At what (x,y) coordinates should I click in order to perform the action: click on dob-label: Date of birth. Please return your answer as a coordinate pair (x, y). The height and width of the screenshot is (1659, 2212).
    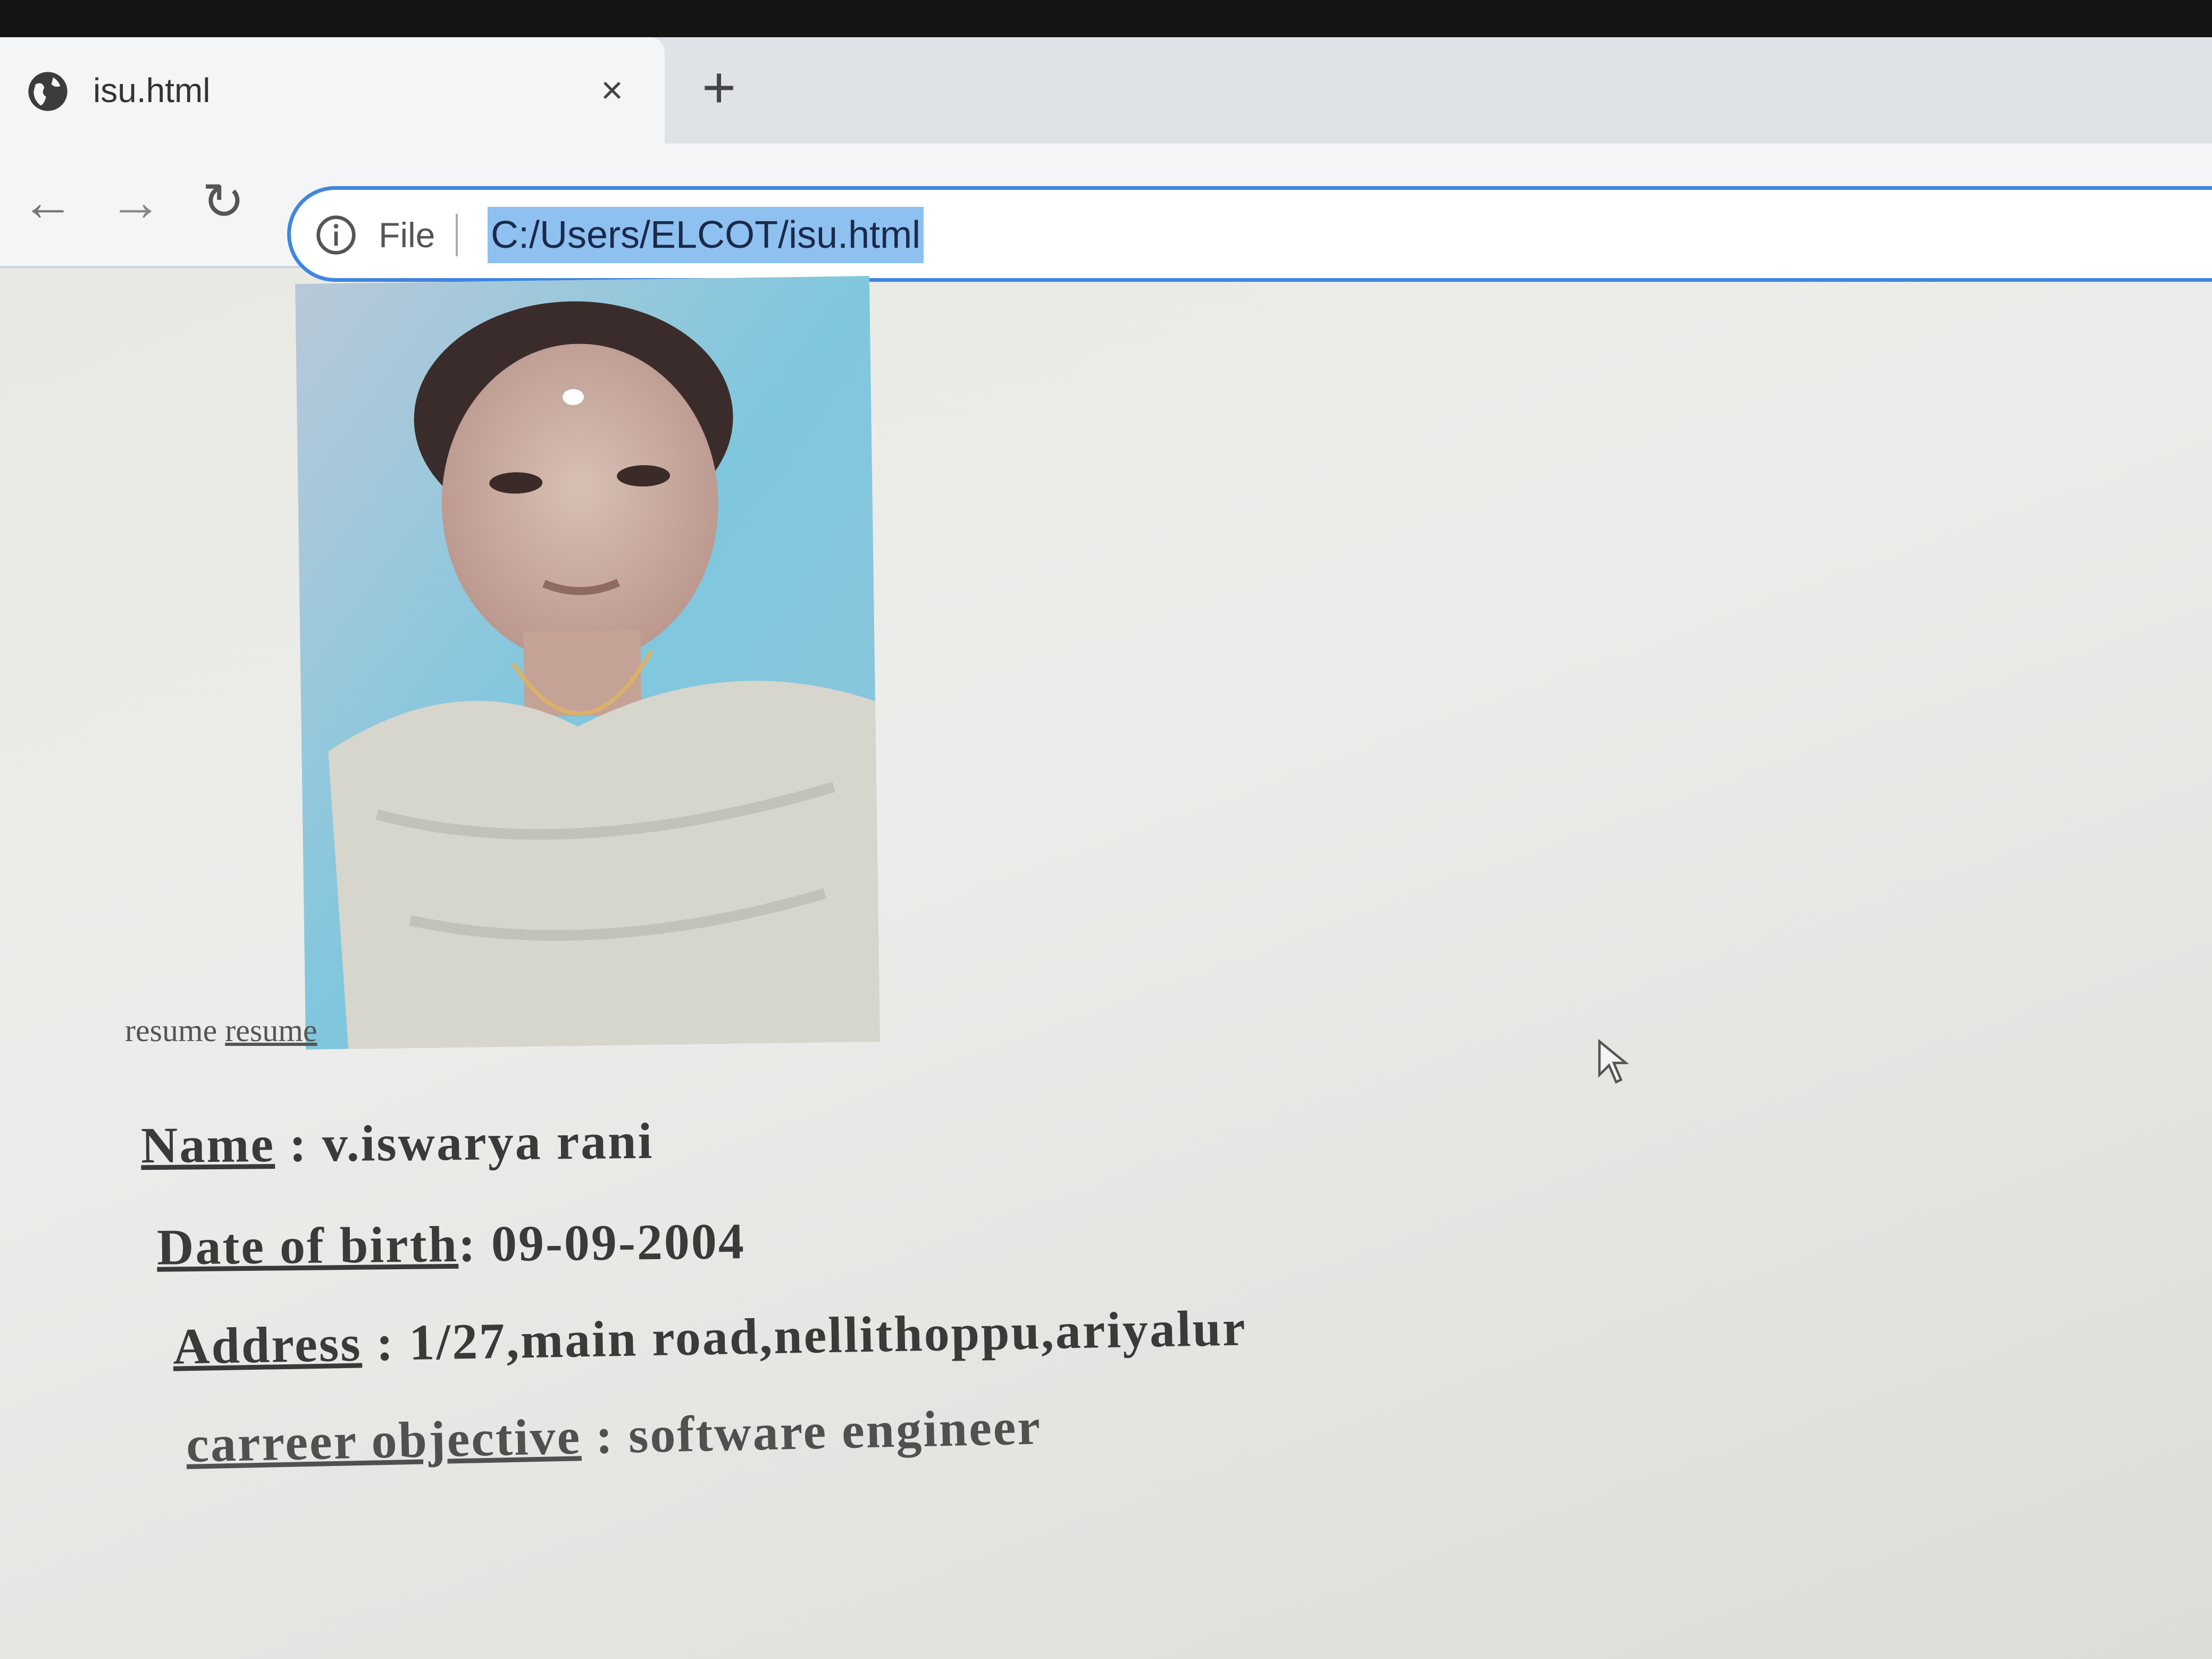
    Looking at the image, I should click on (307, 1245).